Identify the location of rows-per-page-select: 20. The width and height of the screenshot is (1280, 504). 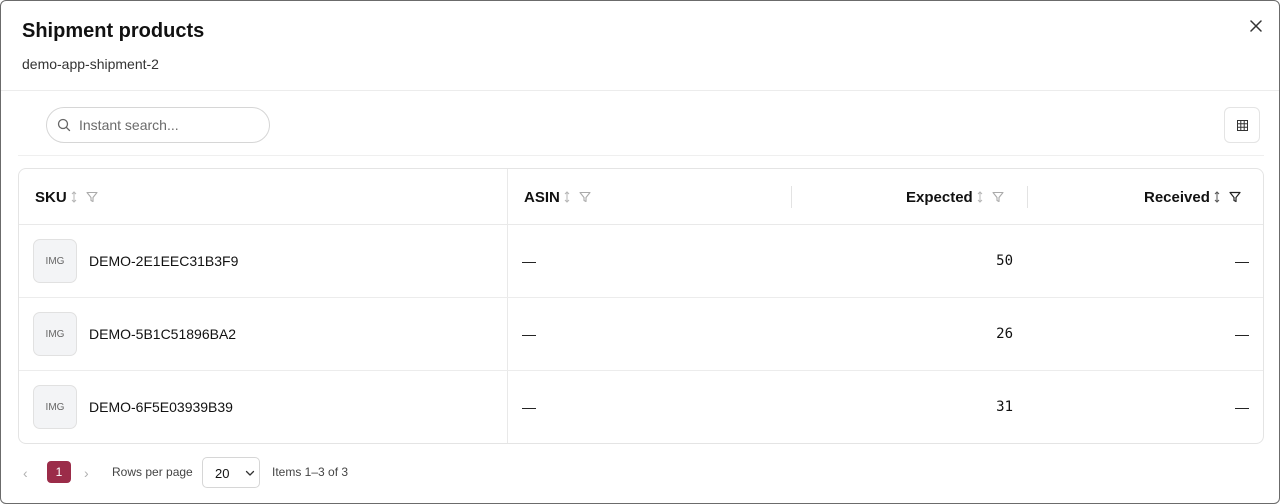
(231, 472).